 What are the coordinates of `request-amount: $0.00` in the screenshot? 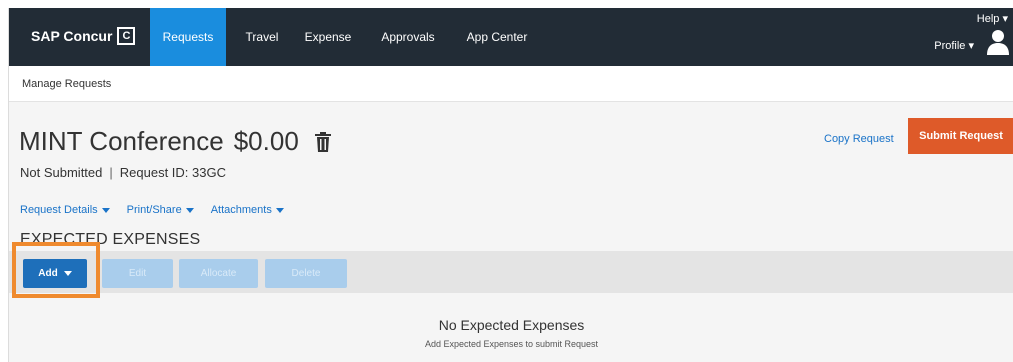 It's located at (266, 141).